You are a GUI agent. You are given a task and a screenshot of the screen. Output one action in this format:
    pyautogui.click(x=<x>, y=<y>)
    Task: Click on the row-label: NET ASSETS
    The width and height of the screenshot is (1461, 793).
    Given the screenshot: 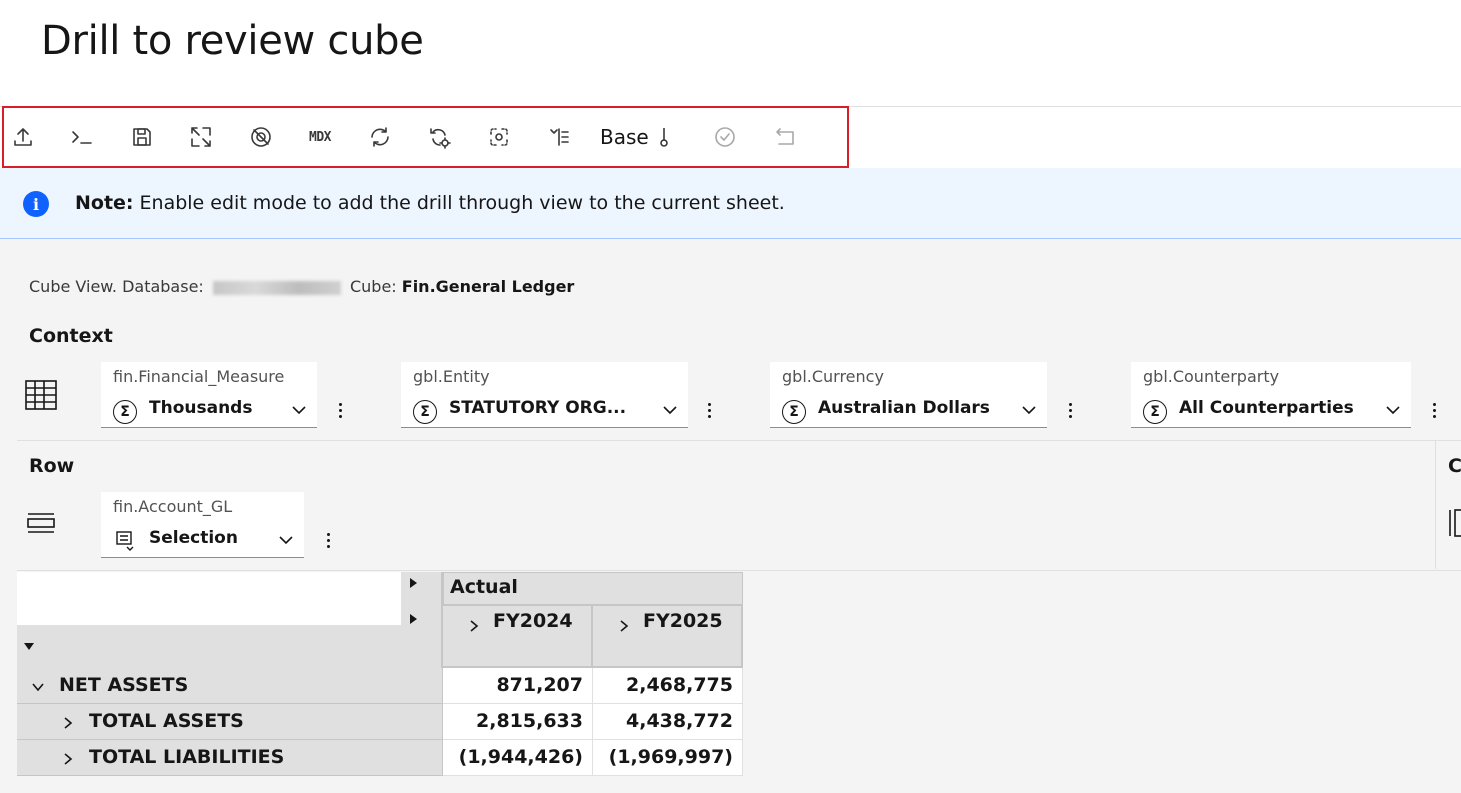 What is the action you would take?
    pyautogui.click(x=124, y=685)
    